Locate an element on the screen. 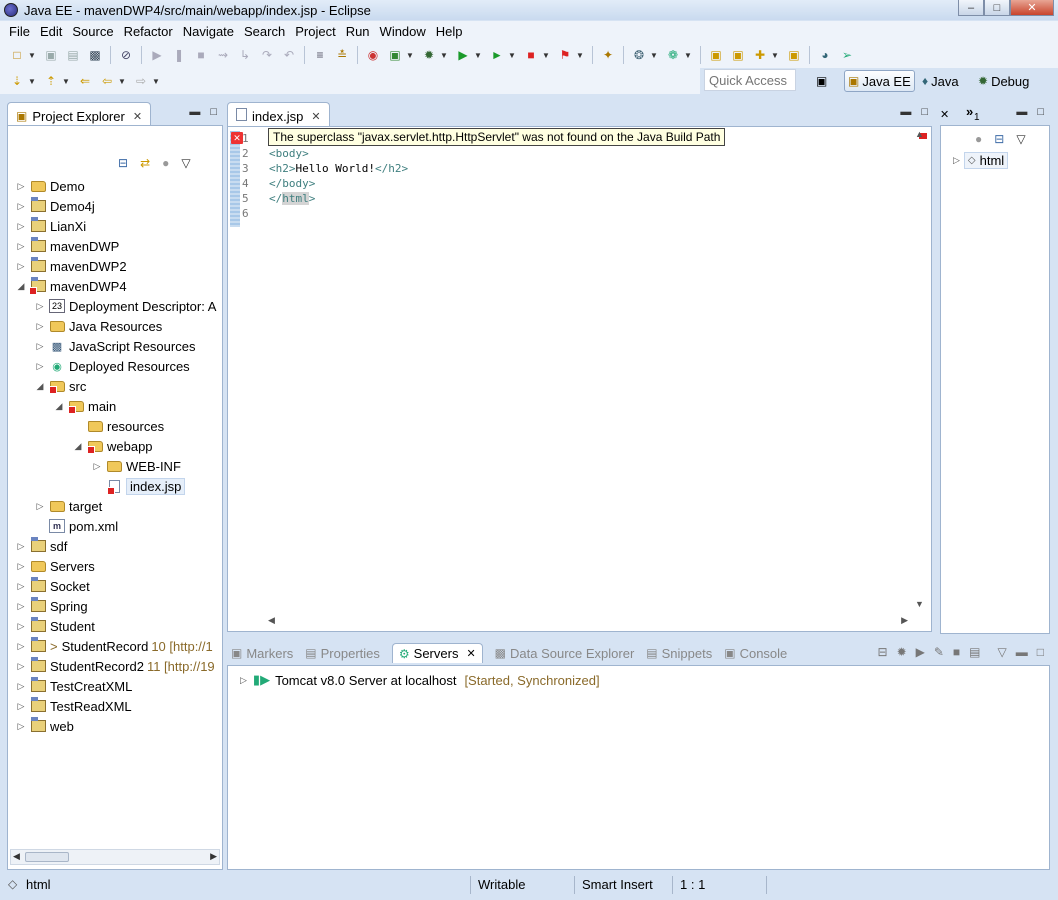 The height and width of the screenshot is (900, 1058). step-into-icon: ↳ is located at coordinates (245, 55).